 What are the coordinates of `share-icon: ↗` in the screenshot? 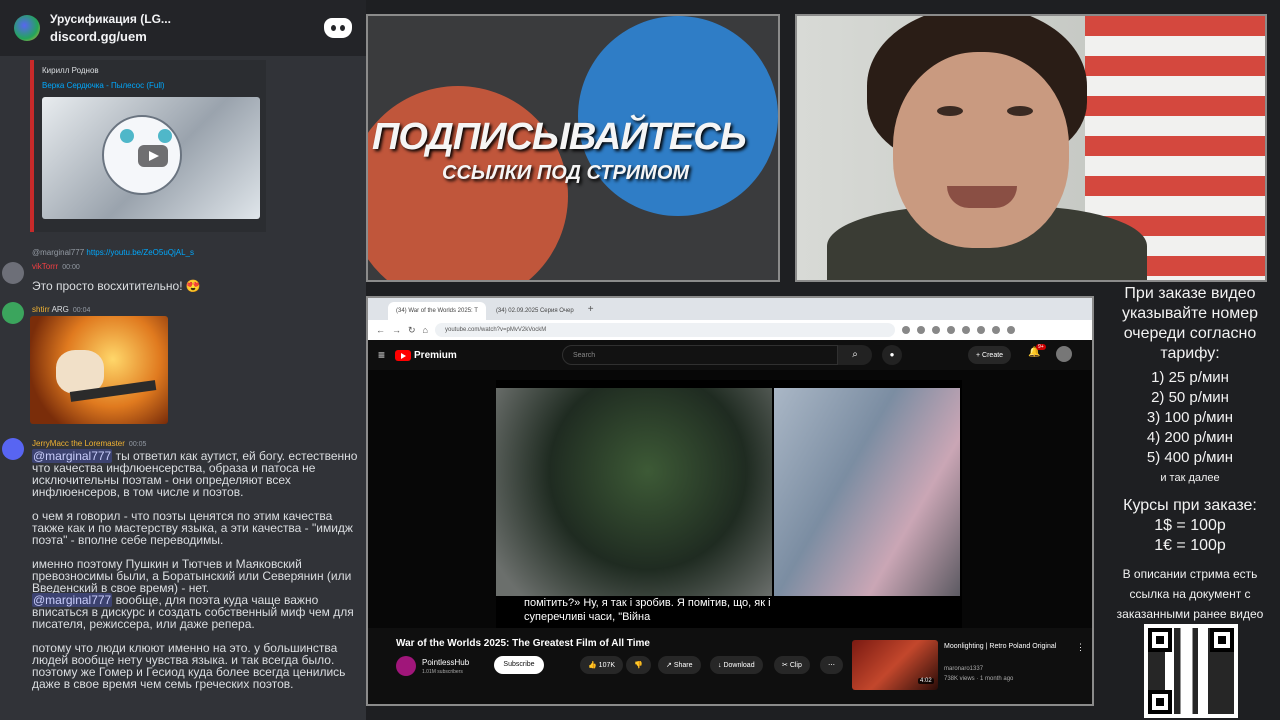 It's located at (670, 665).